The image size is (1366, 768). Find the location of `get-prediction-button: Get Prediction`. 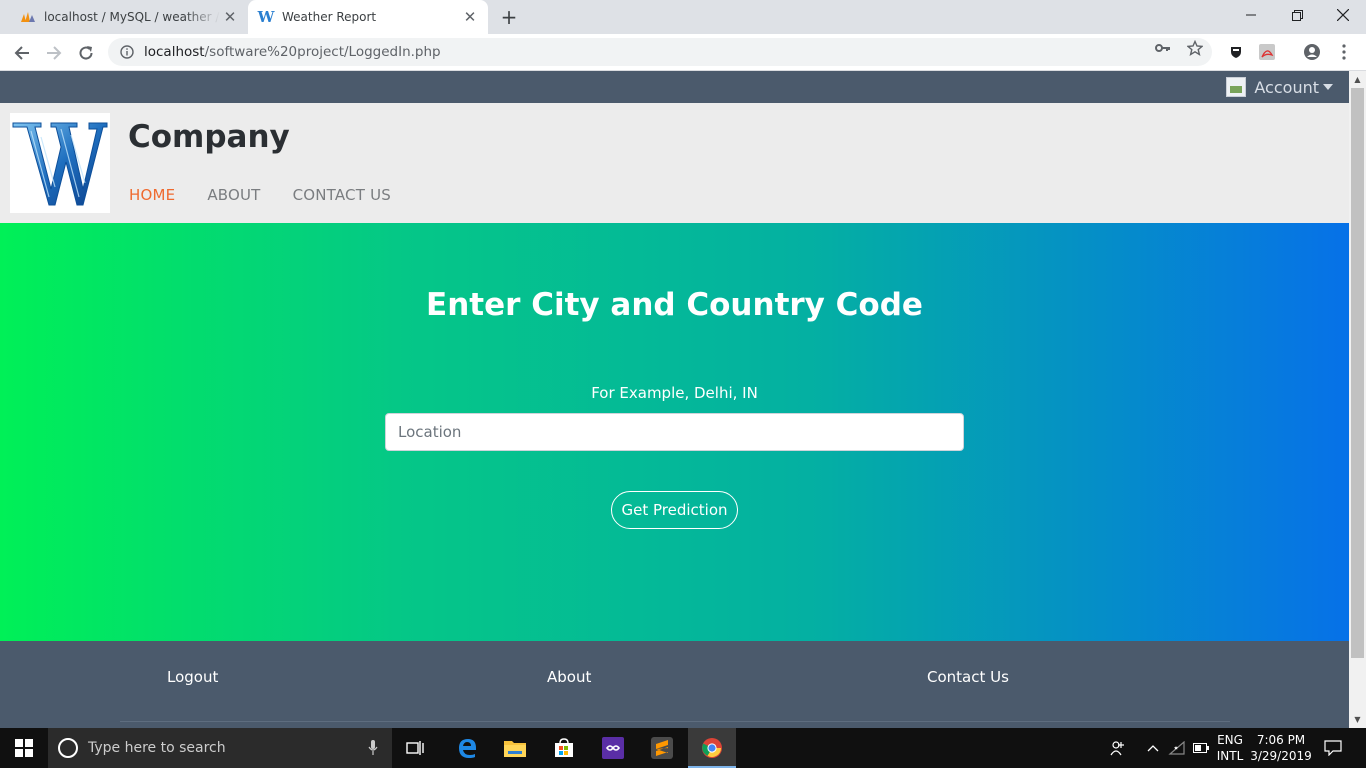

get-prediction-button: Get Prediction is located at coordinates (674, 510).